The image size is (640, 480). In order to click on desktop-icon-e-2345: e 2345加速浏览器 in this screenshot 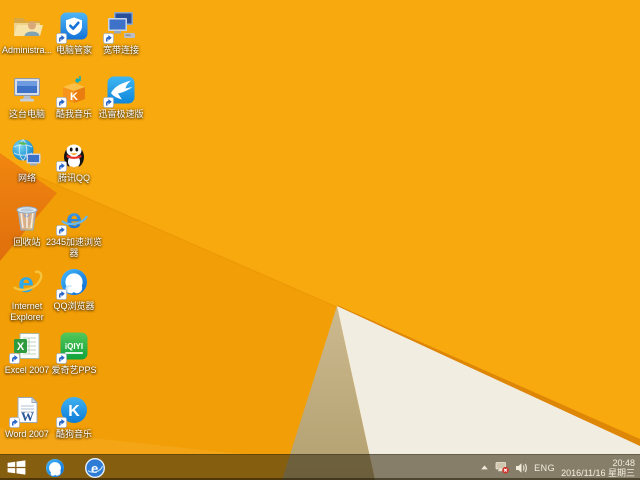, I will do `click(74, 230)`.